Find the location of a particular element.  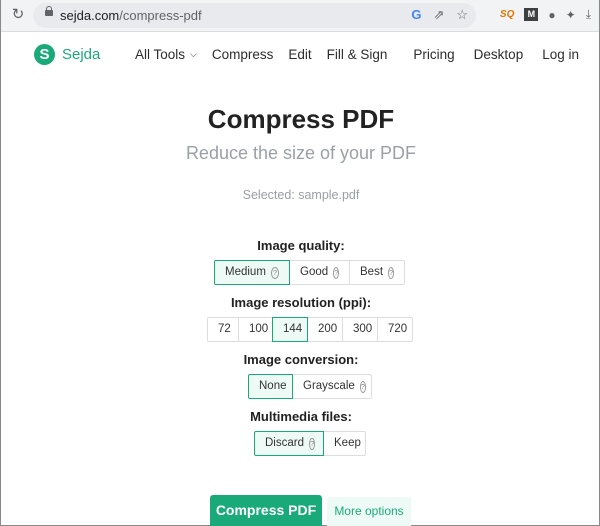

chevron-down-icon: ⌵ is located at coordinates (193, 54).